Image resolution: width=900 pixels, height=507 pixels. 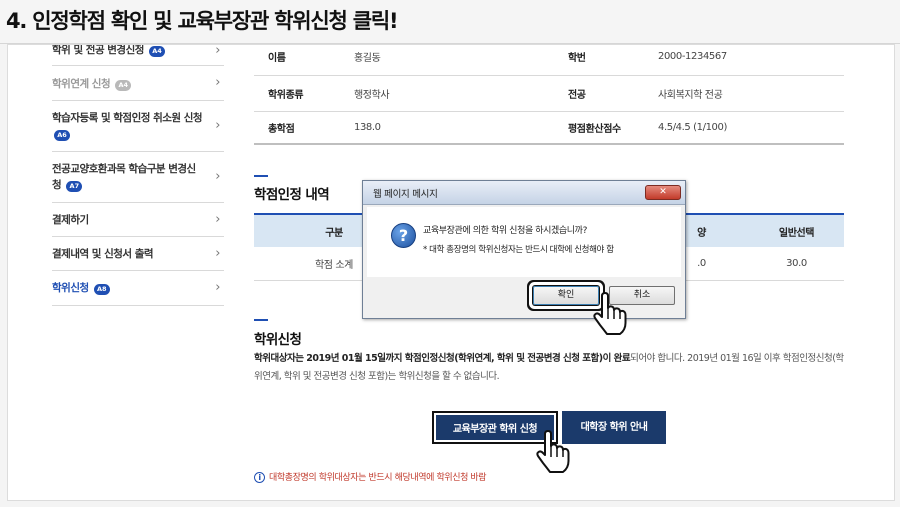 I want to click on degree-type-value: 행정학사, so click(x=447, y=93).